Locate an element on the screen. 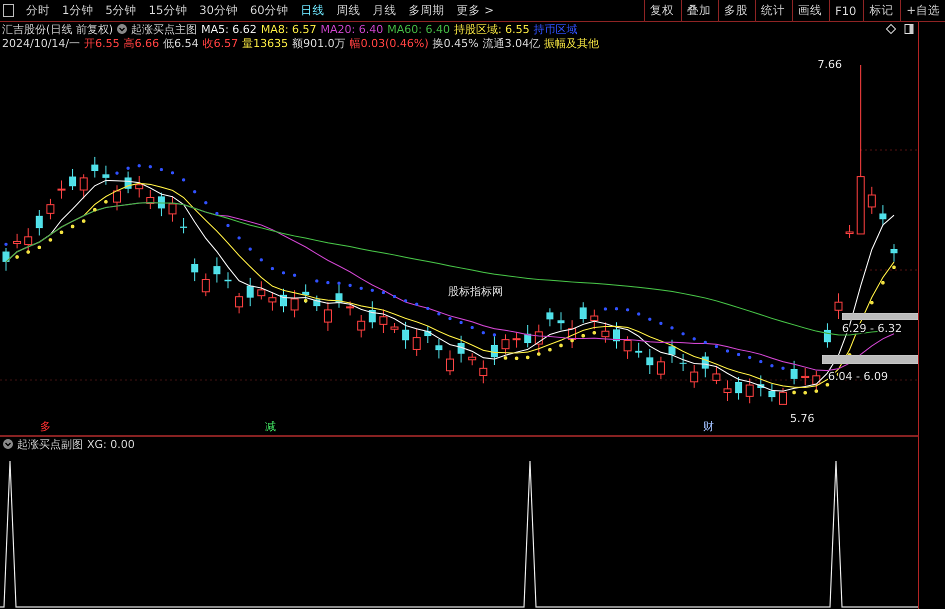 The width and height of the screenshot is (945, 609). event-marker: 多 is located at coordinates (45, 426).